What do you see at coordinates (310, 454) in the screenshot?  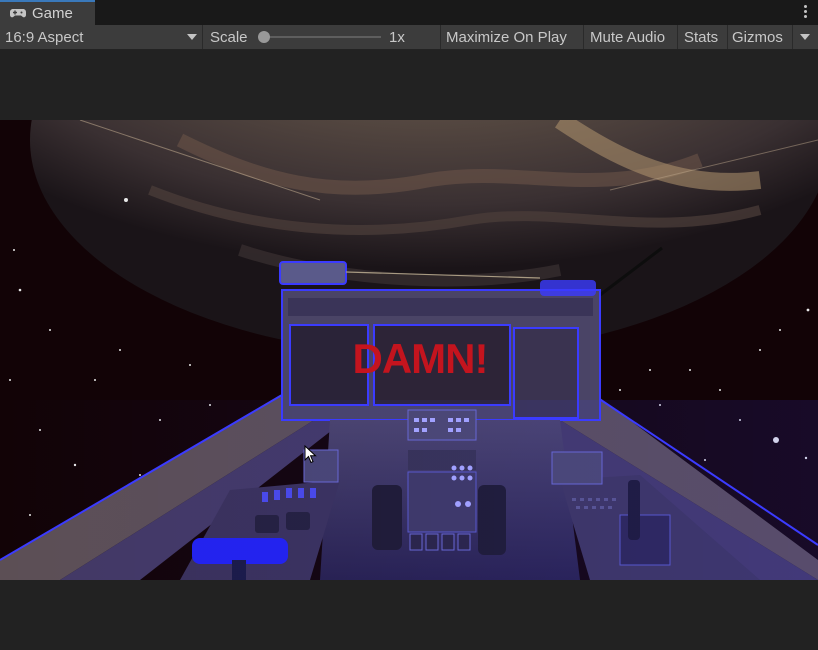 I see `mouse-cursor-icon` at bounding box center [310, 454].